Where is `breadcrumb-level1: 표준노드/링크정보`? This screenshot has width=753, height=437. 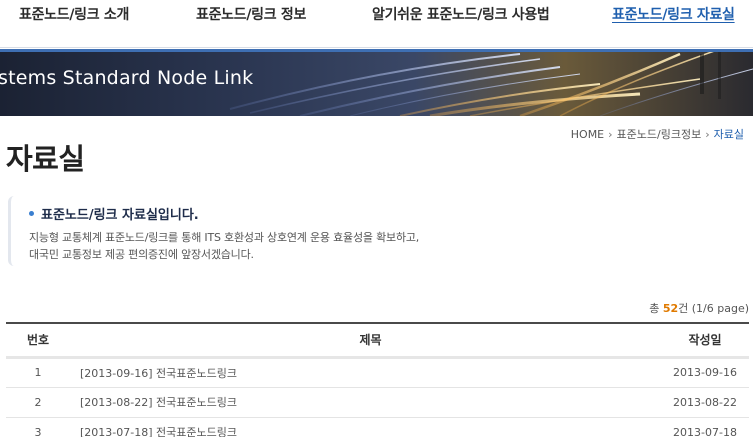 breadcrumb-level1: 표준노드/링크정보 is located at coordinates (659, 134).